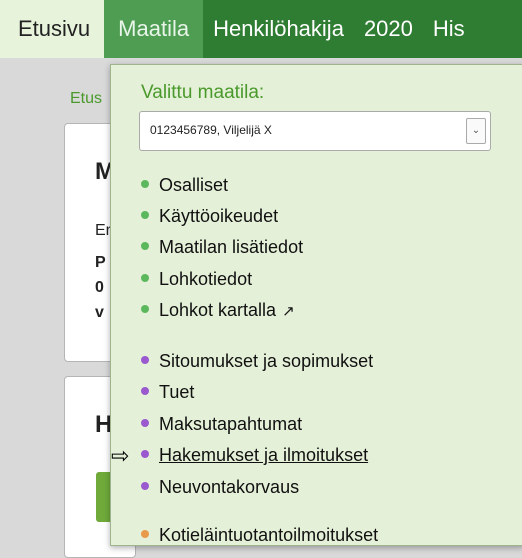 The height and width of the screenshot is (558, 522). I want to click on menu-item-kayttooikeudet: Käyttöoikeudet, so click(209, 220).